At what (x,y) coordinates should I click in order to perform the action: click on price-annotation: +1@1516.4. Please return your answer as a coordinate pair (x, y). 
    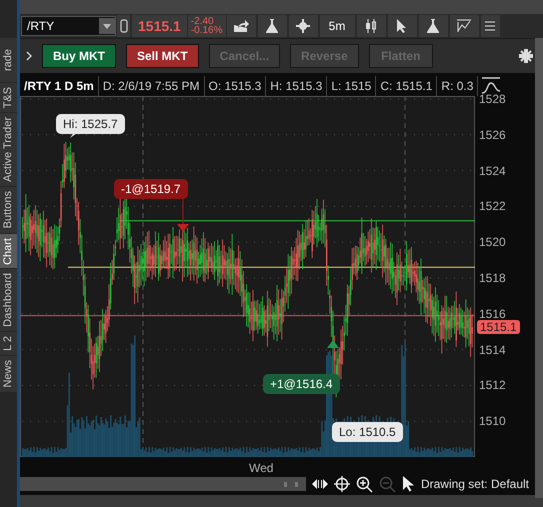
    Looking at the image, I should click on (301, 384).